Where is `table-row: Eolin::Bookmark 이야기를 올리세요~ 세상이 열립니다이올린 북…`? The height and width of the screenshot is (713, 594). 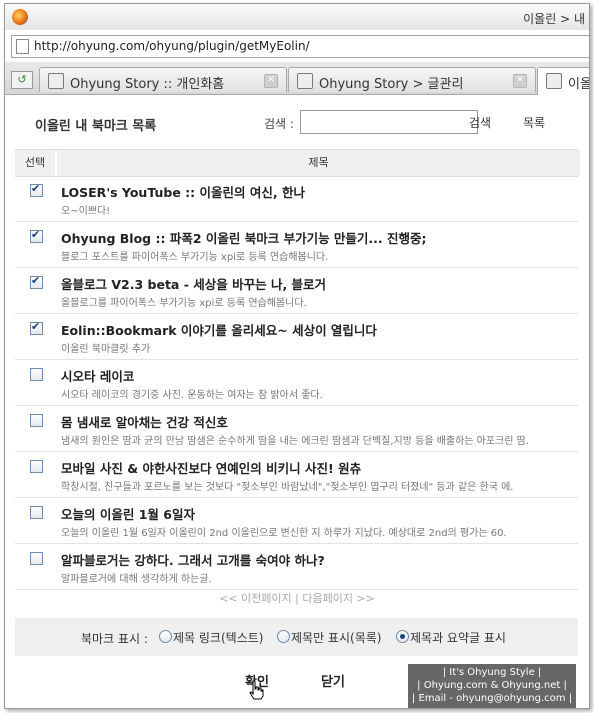 table-row: Eolin::Bookmark 이야기를 올리세요~ 세상이 열립니다이올린 북… is located at coordinates (296, 337).